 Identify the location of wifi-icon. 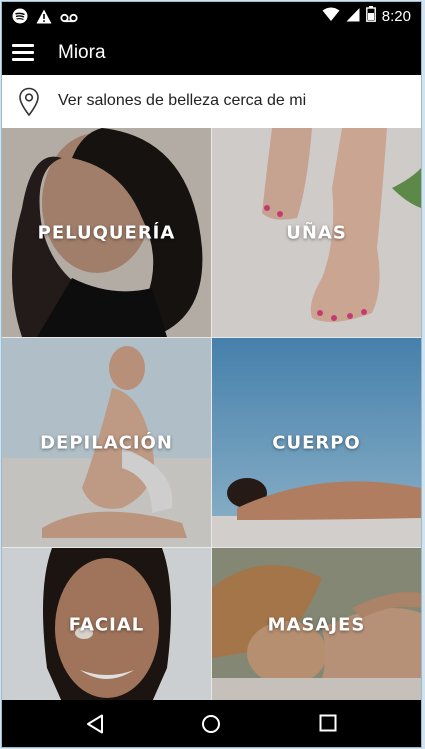
(331, 17).